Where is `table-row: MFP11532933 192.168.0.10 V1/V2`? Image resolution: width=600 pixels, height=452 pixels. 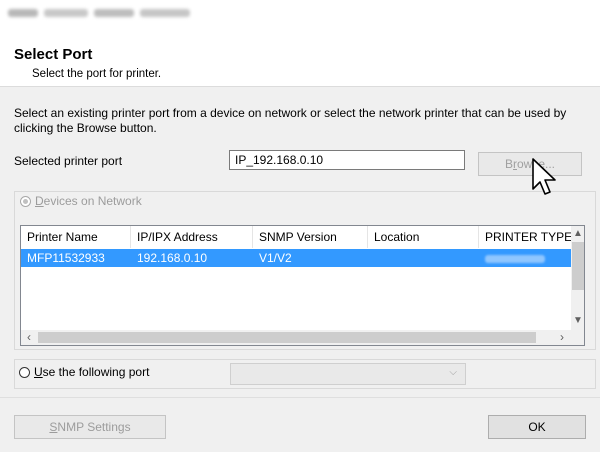
table-row: MFP11532933 192.168.0.10 V1/V2 is located at coordinates (296, 258).